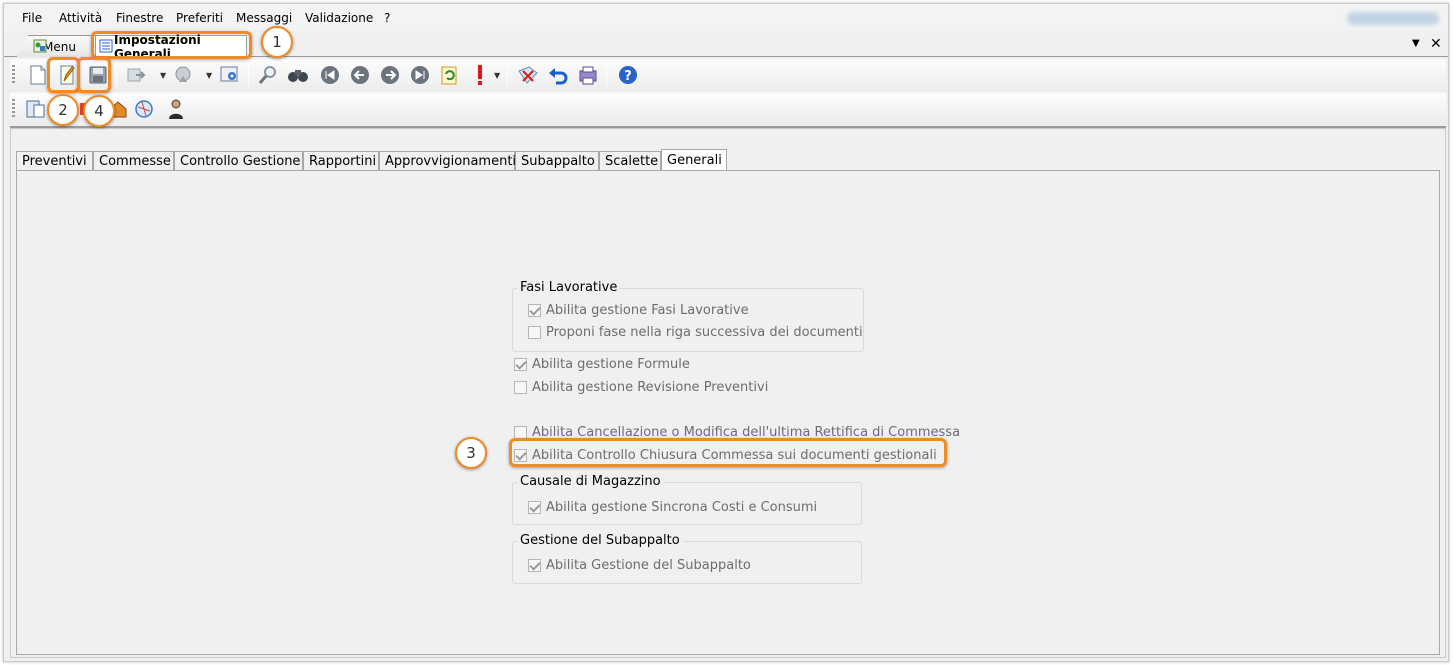 This screenshot has height=665, width=1453. I want to click on refresh-icon, so click(450, 75).